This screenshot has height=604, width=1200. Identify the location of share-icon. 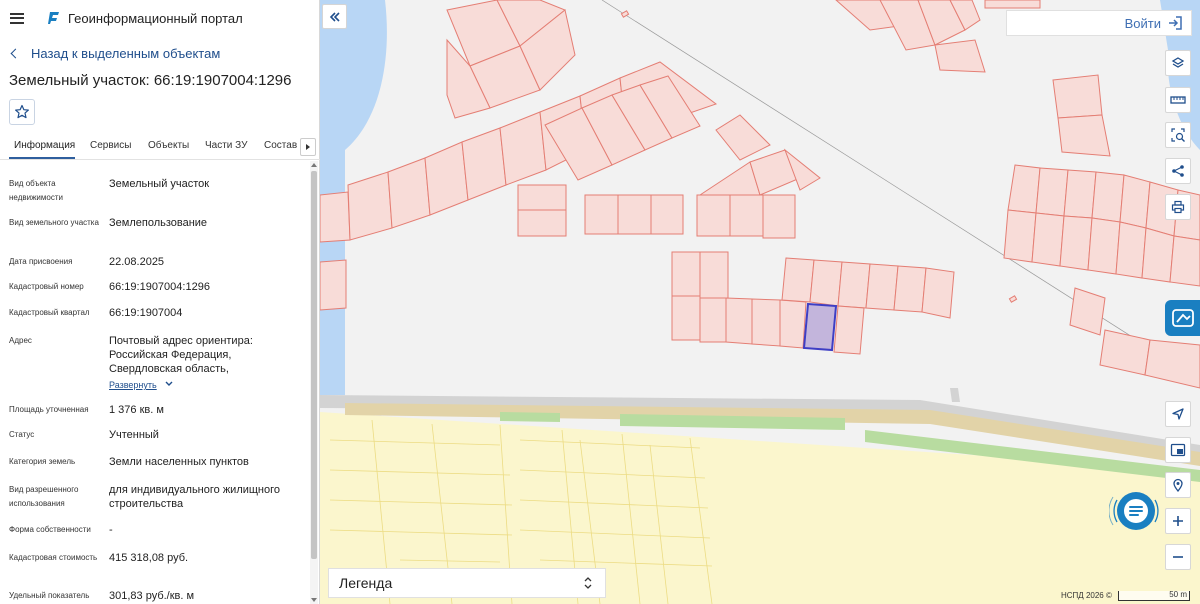
(1178, 171).